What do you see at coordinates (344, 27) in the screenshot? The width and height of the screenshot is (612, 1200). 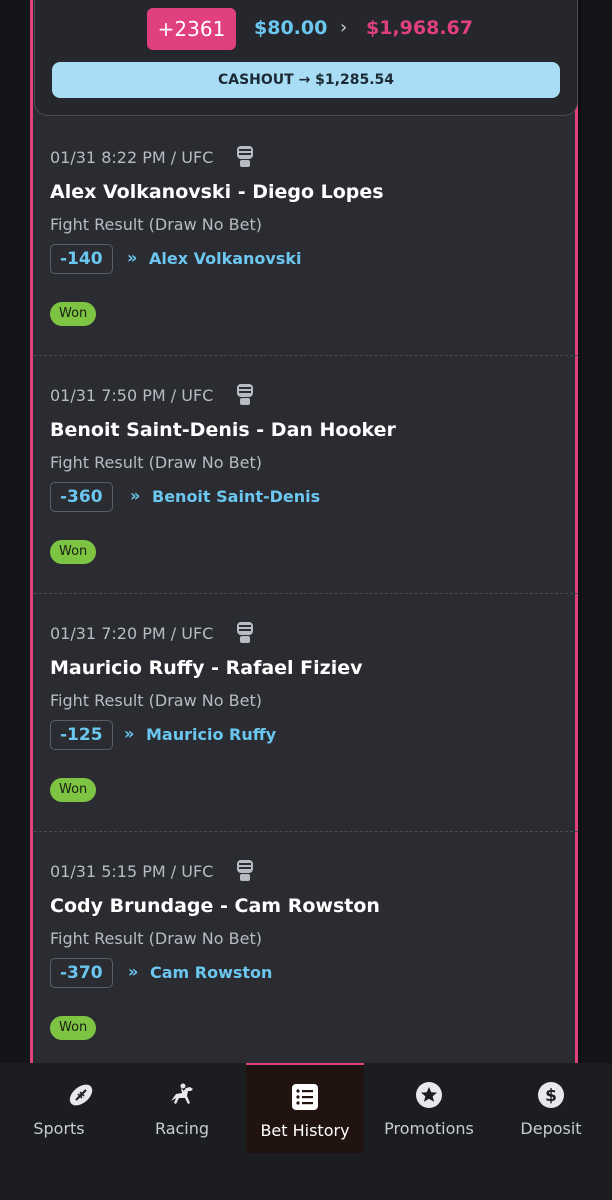 I see `chevron-right-icon: ›` at bounding box center [344, 27].